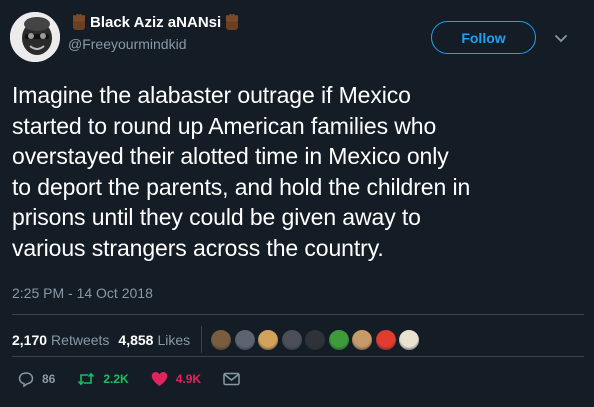 The width and height of the screenshot is (594, 407). Describe the element at coordinates (188, 379) in the screenshot. I see `like-count: 4.9K` at that location.